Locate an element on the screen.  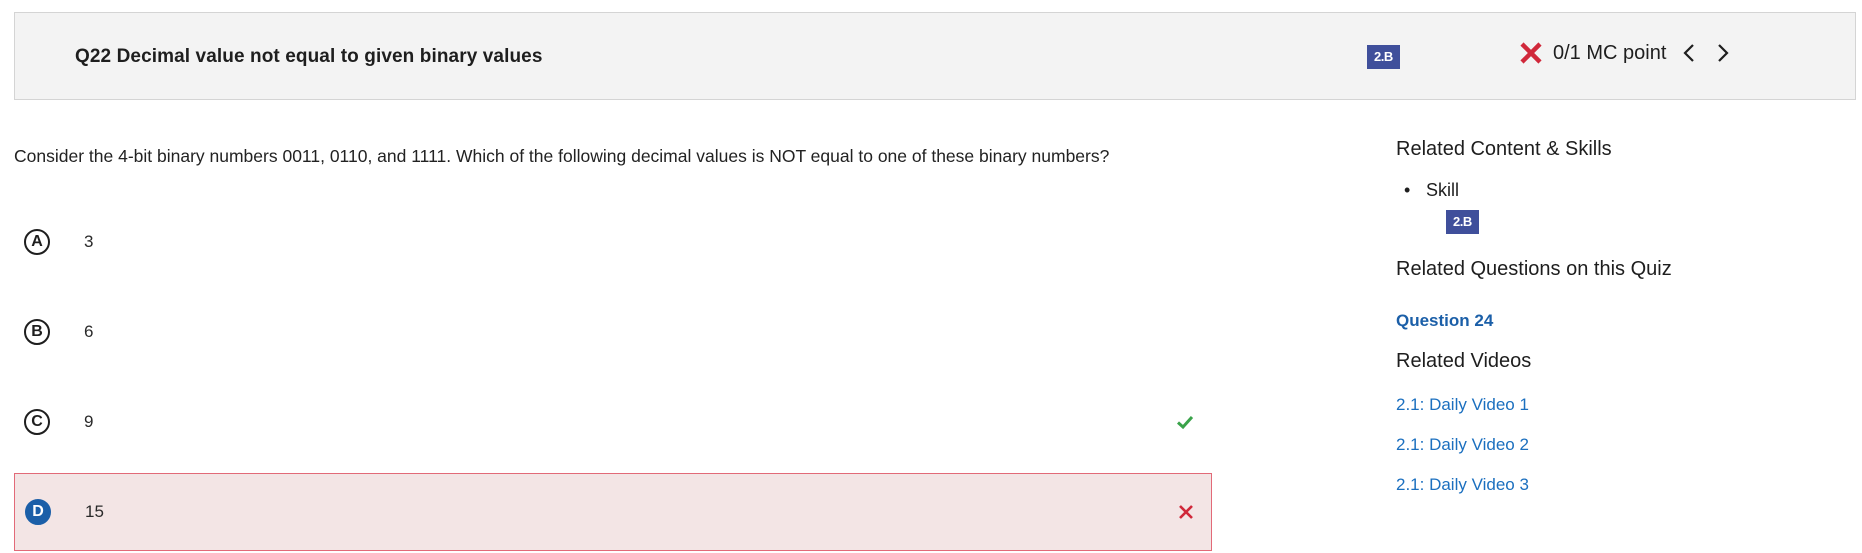
score-area: 0/1 MC point is located at coordinates (1626, 53).